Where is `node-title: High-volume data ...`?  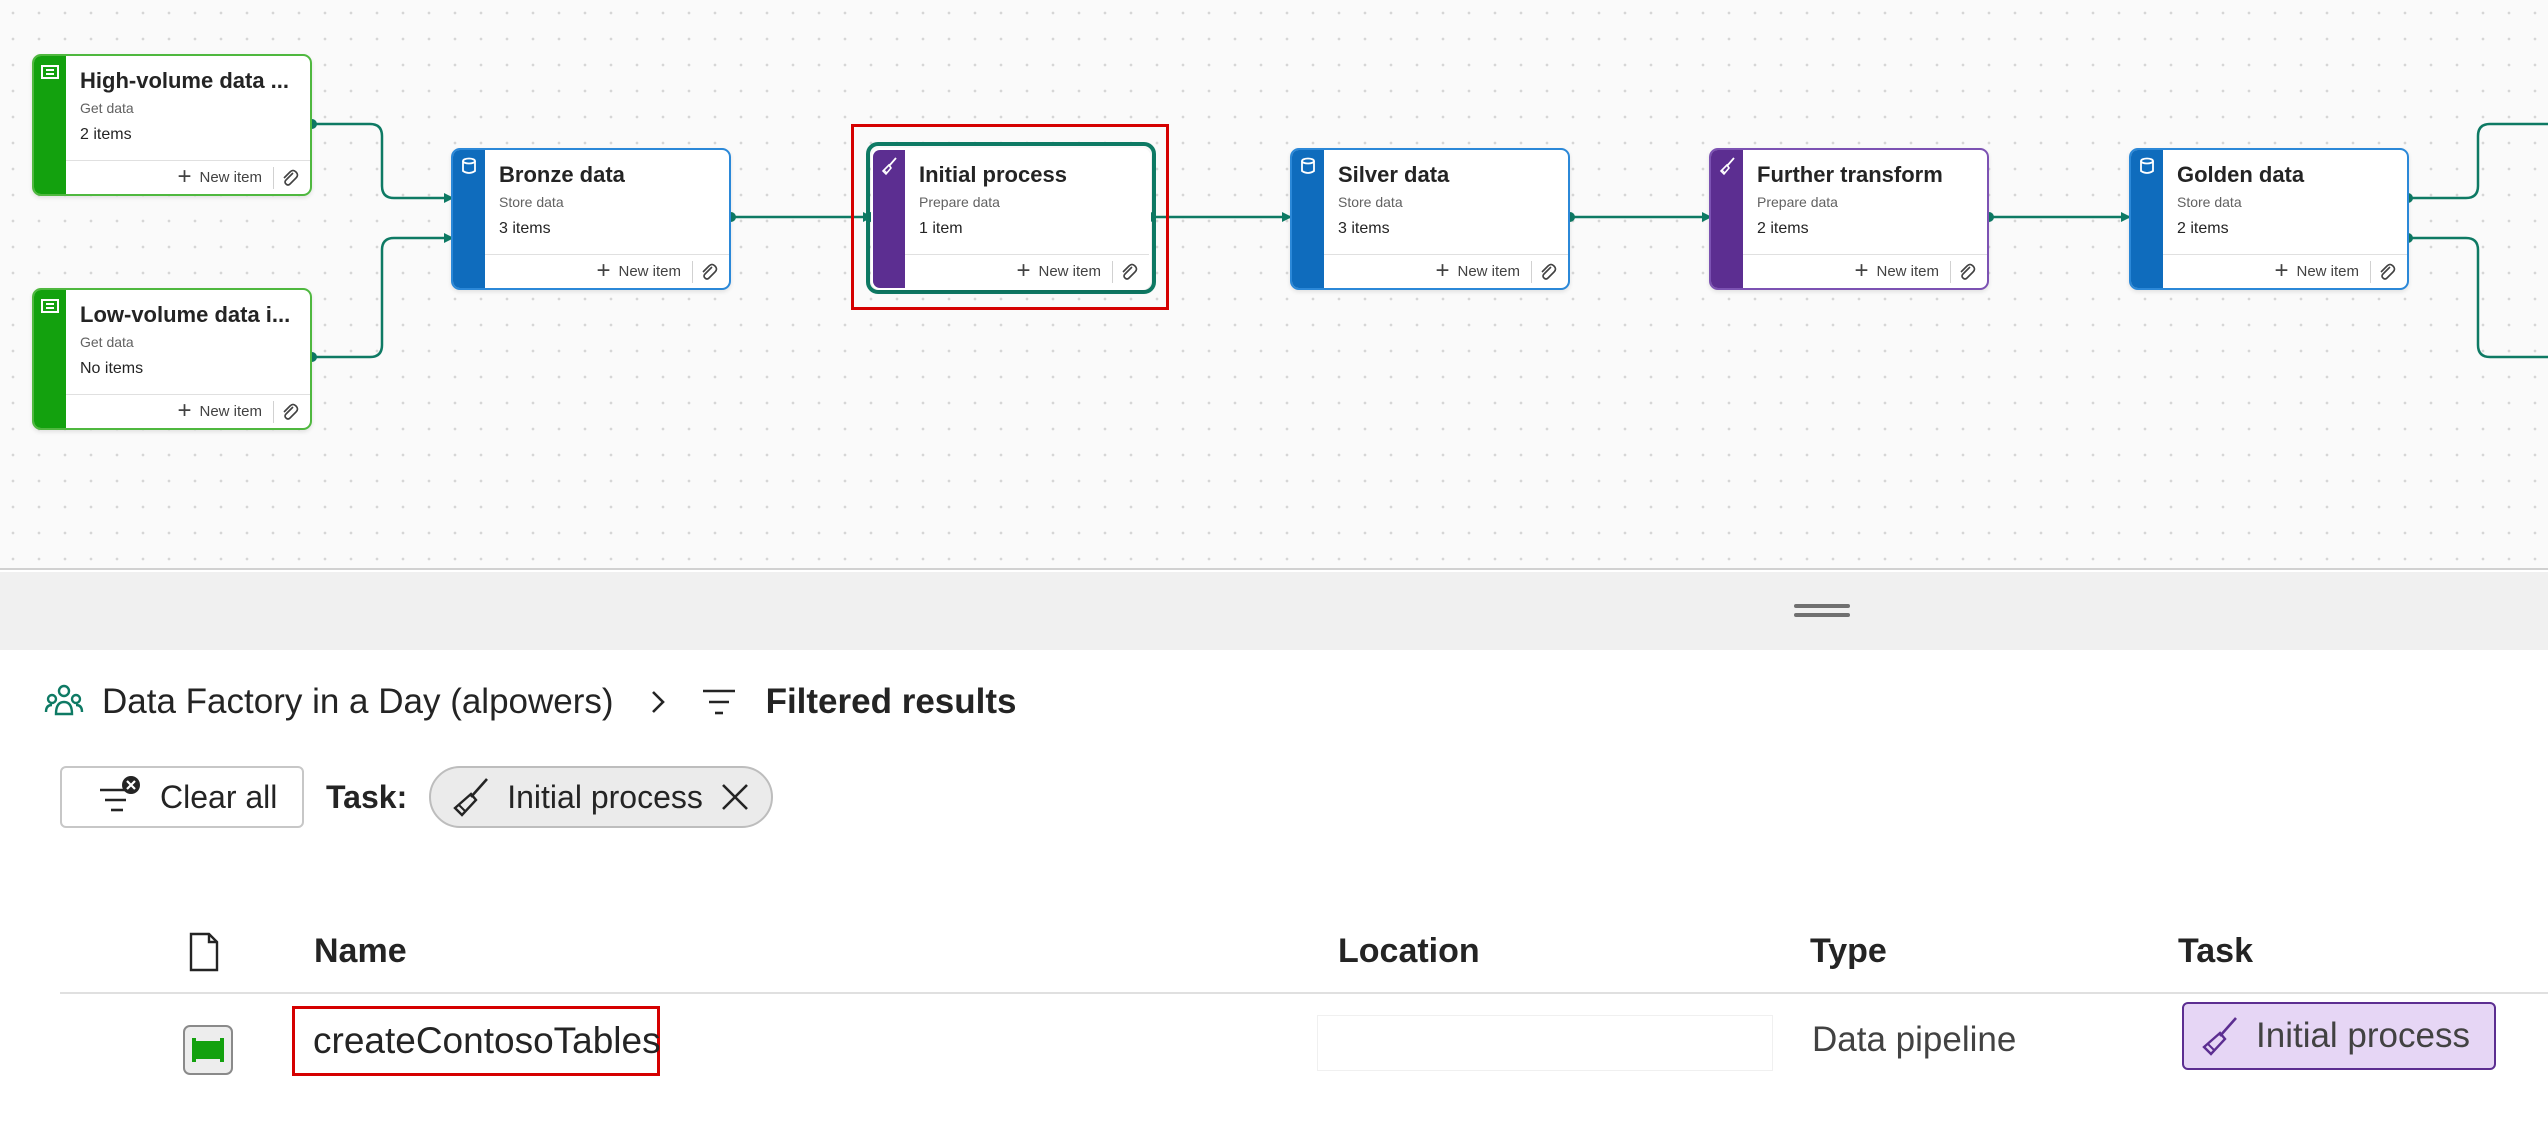 node-title: High-volume data ... is located at coordinates (185, 80).